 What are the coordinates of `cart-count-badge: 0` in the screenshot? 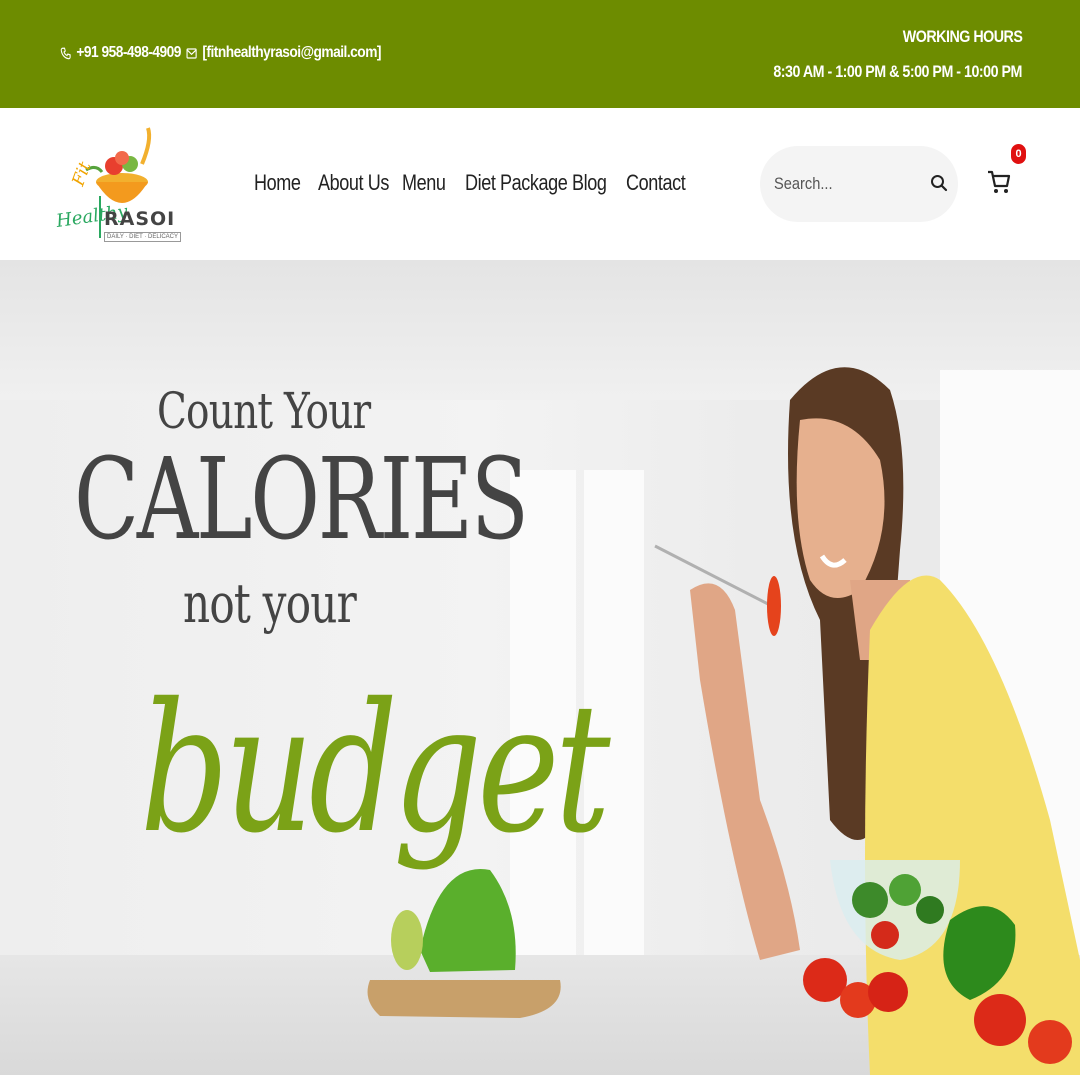 It's located at (1018, 154).